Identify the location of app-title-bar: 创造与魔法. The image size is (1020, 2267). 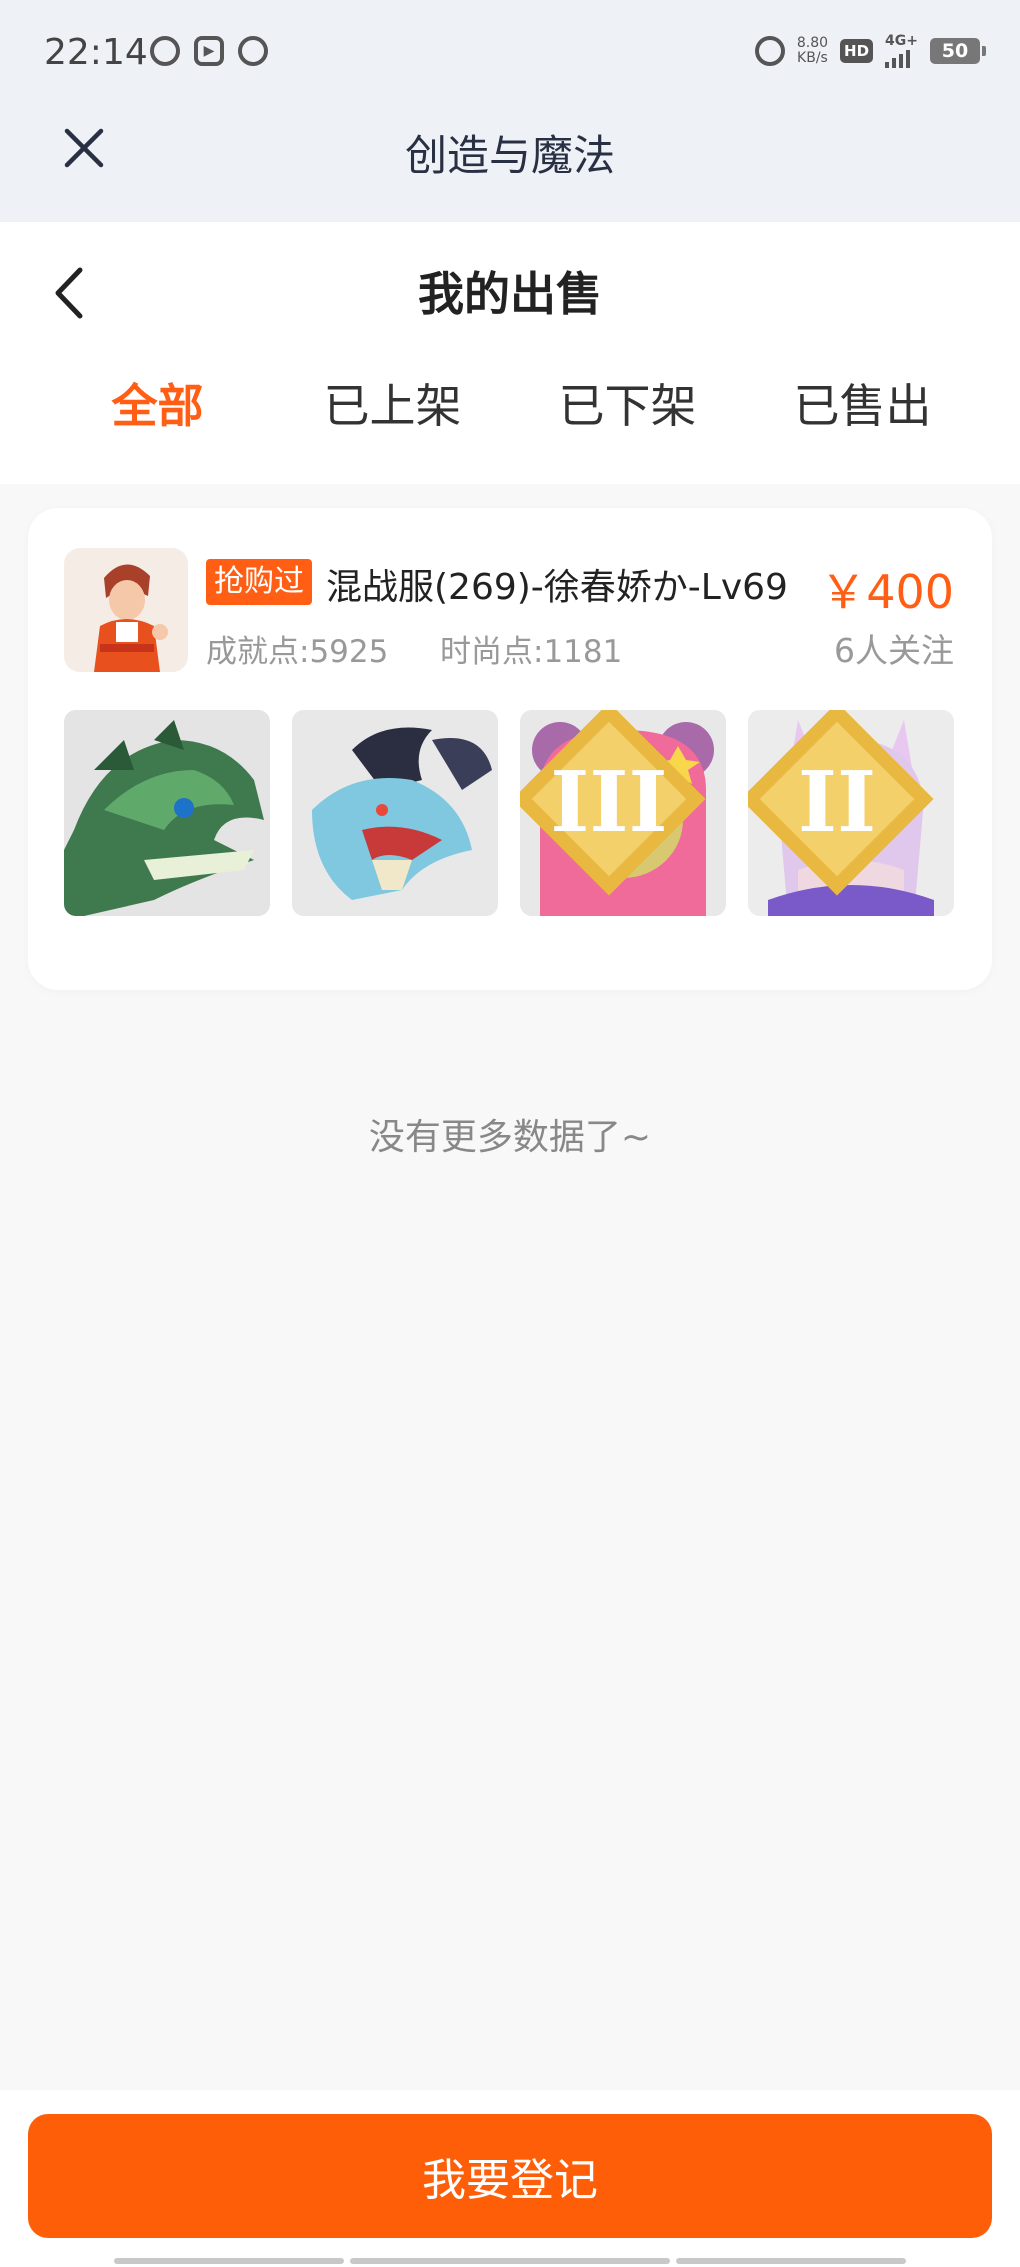
(510, 166).